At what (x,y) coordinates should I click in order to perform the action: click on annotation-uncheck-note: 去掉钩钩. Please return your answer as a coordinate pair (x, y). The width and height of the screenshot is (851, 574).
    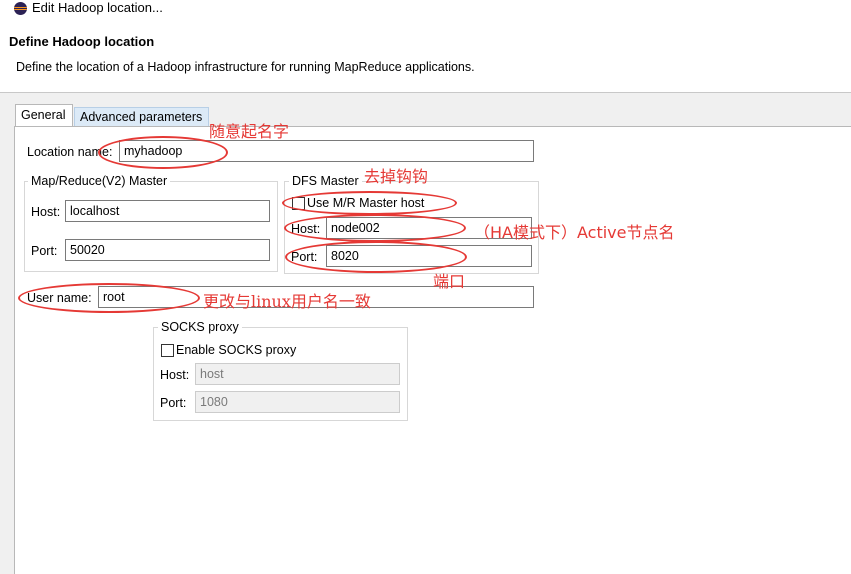
    Looking at the image, I should click on (396, 176).